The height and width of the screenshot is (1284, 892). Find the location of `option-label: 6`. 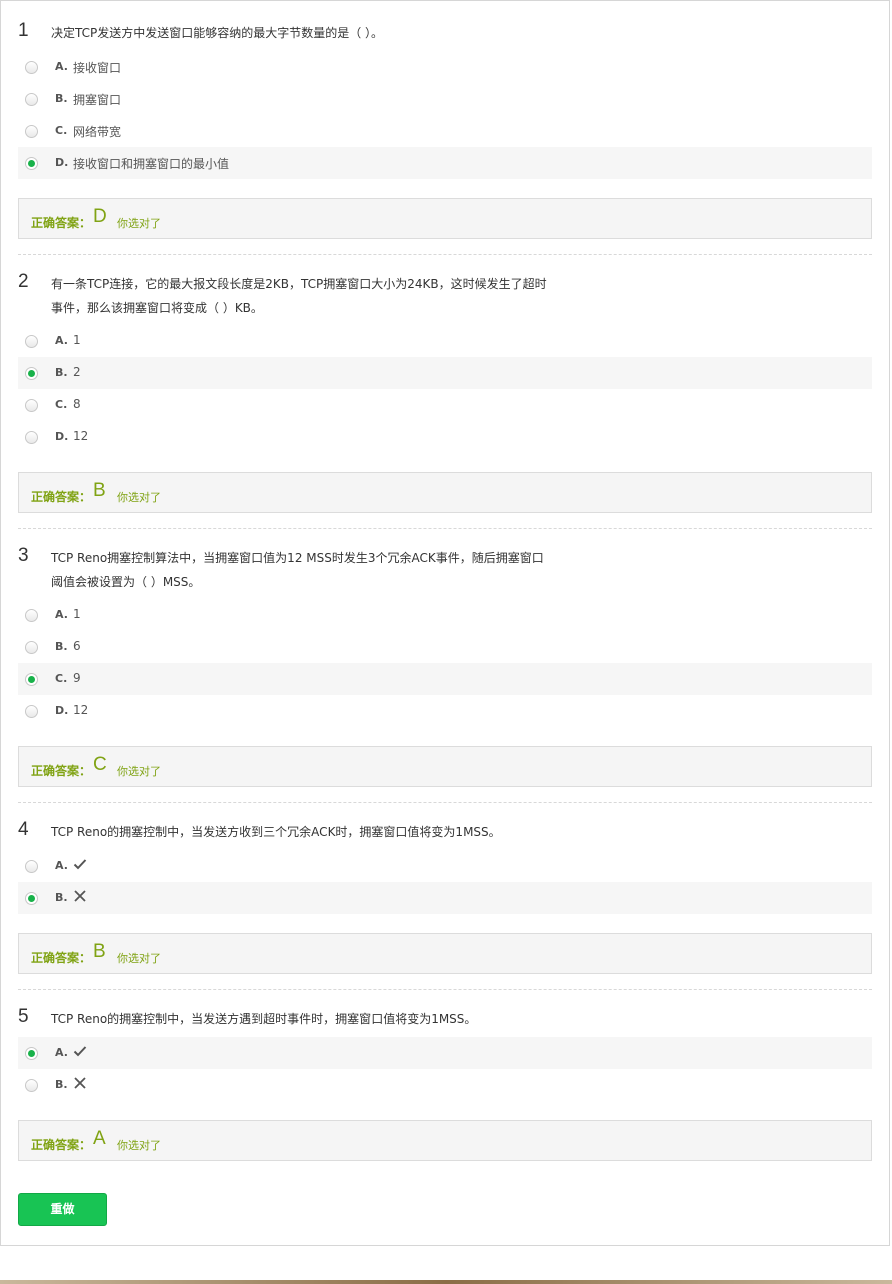

option-label: 6 is located at coordinates (77, 646).